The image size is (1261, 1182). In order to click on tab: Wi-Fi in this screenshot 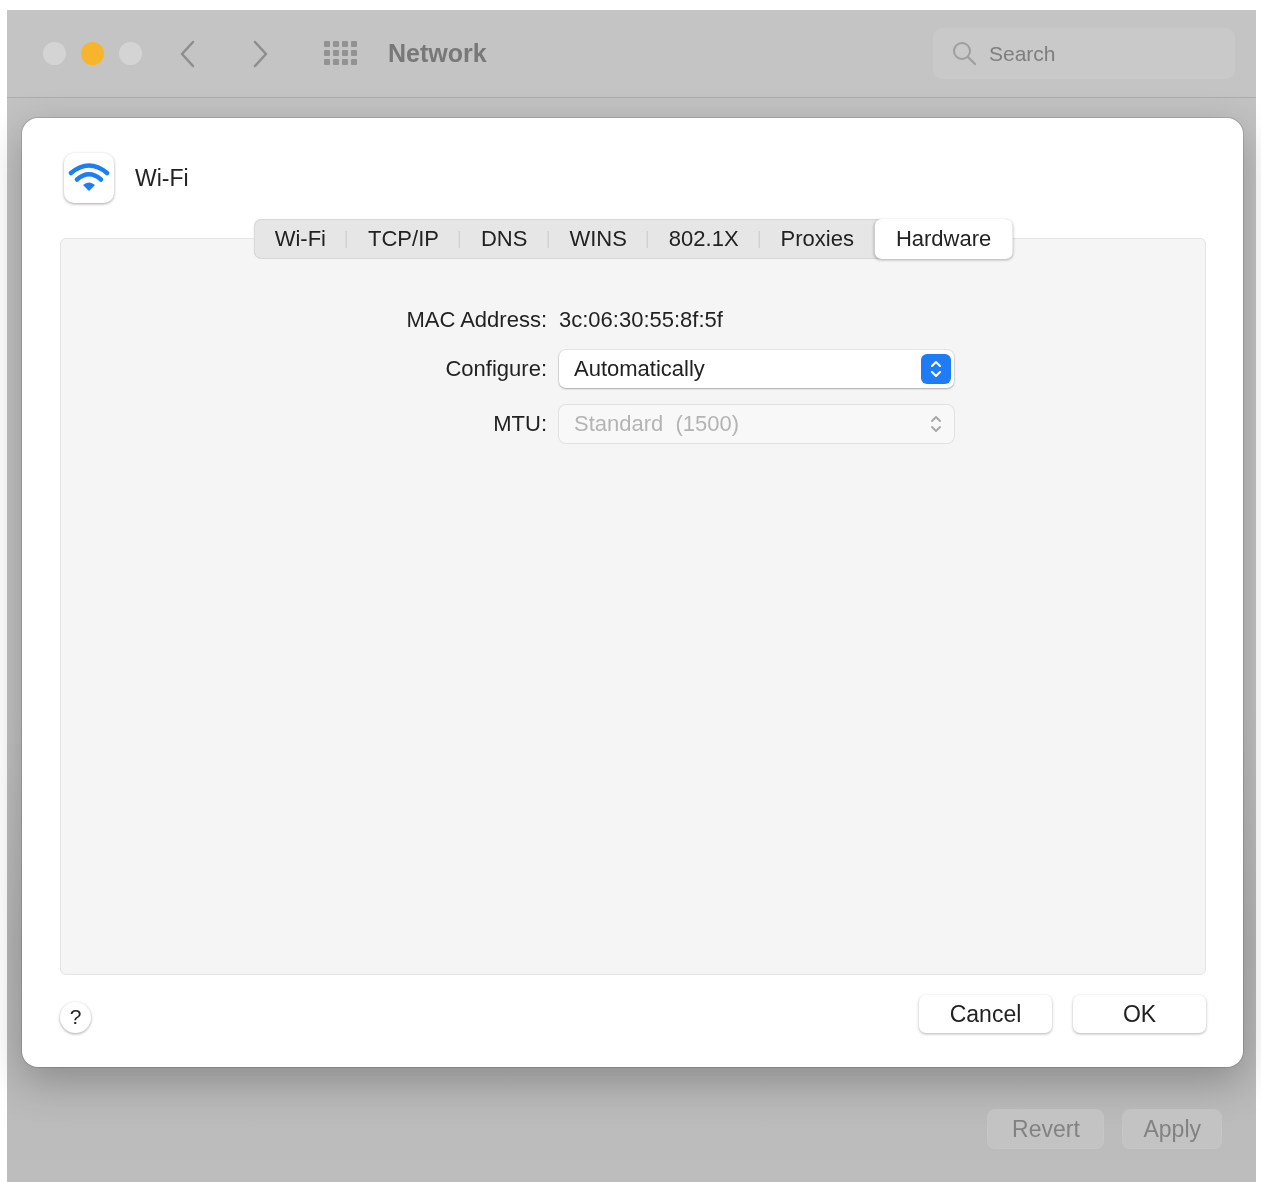, I will do `click(300, 239)`.